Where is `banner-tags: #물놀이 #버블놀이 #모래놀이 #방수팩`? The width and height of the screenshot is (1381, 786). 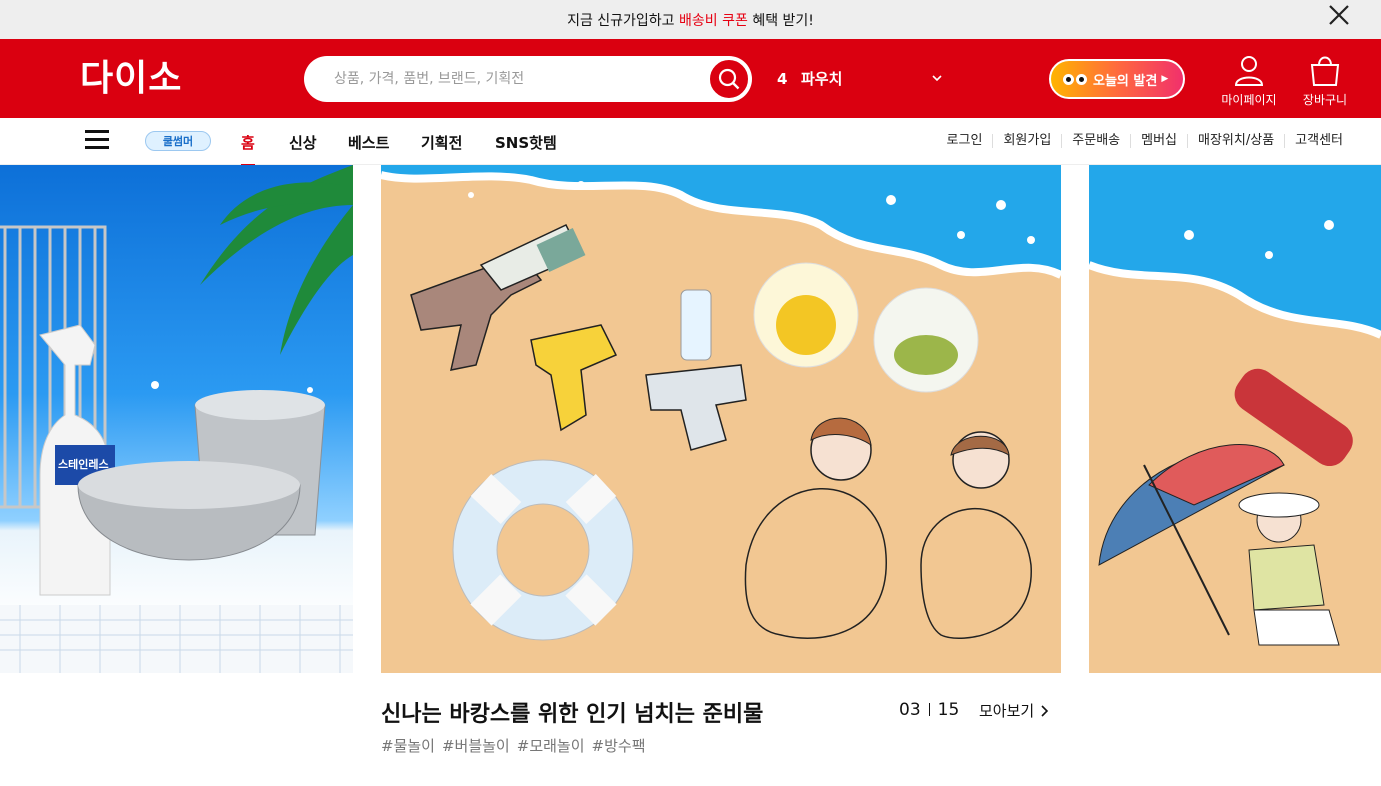
banner-tags: #물놀이 #버블놀이 #모래놀이 #방수팩 is located at coordinates (513, 745).